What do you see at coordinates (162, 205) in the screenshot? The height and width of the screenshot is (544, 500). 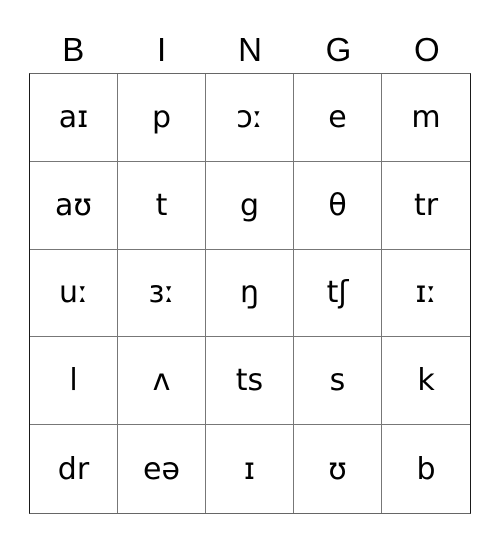 I see `bingo-cell: t` at bounding box center [162, 205].